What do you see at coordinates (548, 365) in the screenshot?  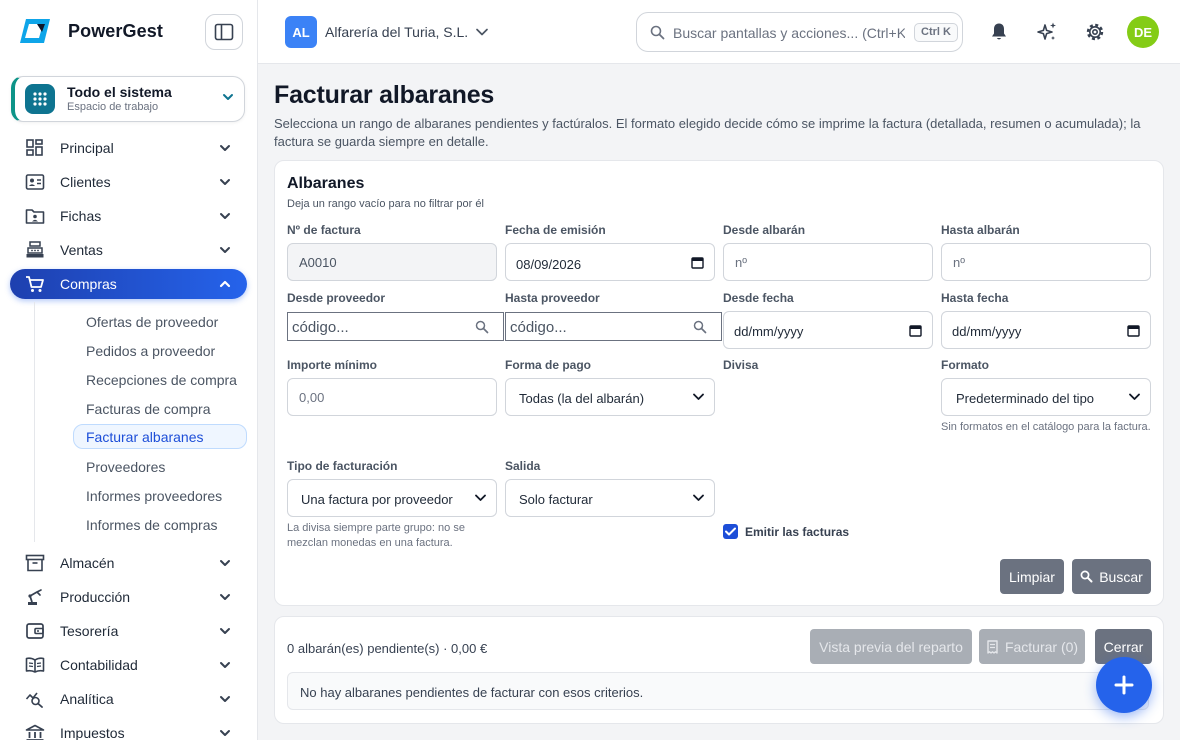 I see `payment-method-label: Forma de pago` at bounding box center [548, 365].